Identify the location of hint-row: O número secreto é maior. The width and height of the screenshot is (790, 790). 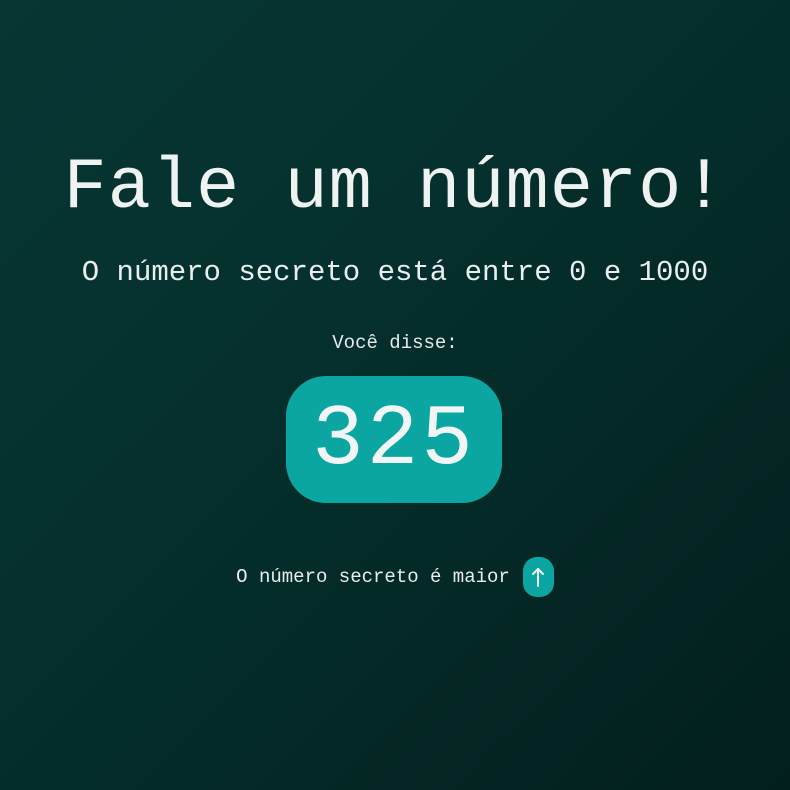
(395, 577).